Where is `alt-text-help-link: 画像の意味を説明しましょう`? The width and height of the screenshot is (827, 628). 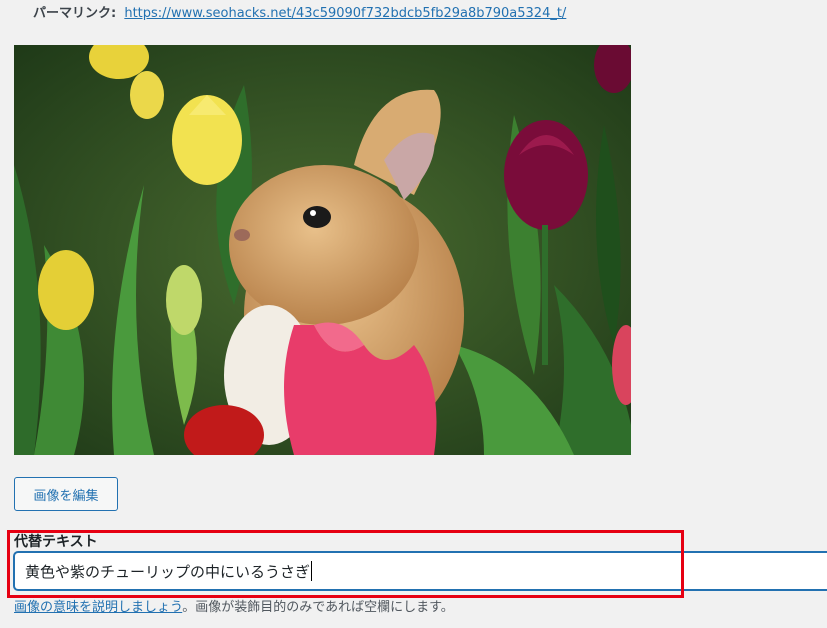 alt-text-help-link: 画像の意味を説明しましょう is located at coordinates (98, 607).